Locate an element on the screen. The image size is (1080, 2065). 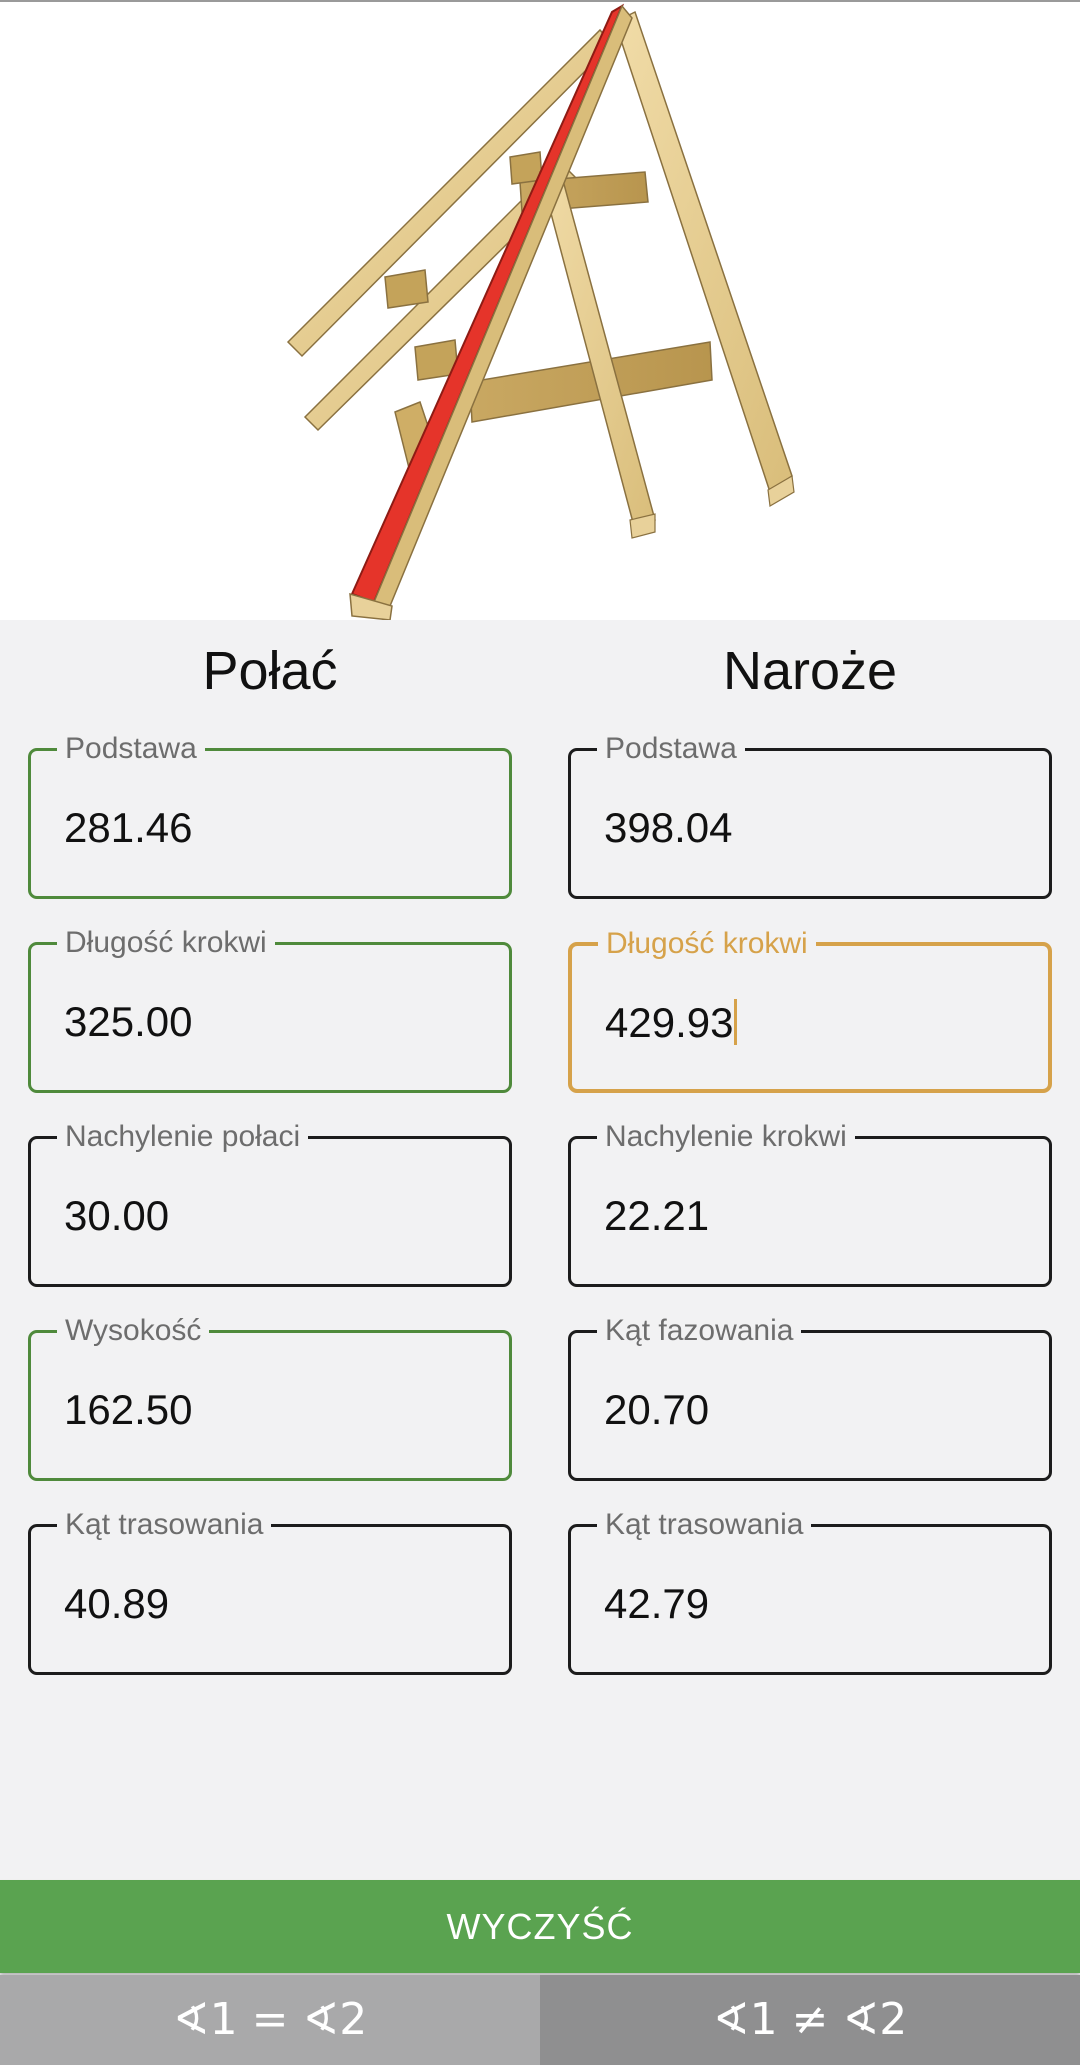
dlugosc-krokwi-field-polac: Długość krokwi 325.00 is located at coordinates (270, 1008).